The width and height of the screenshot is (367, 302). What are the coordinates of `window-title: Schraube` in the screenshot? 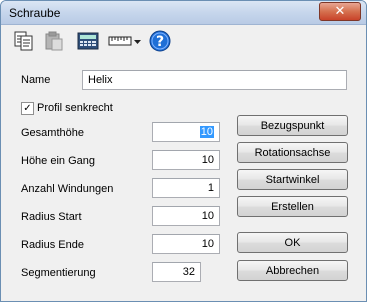 It's located at (35, 13).